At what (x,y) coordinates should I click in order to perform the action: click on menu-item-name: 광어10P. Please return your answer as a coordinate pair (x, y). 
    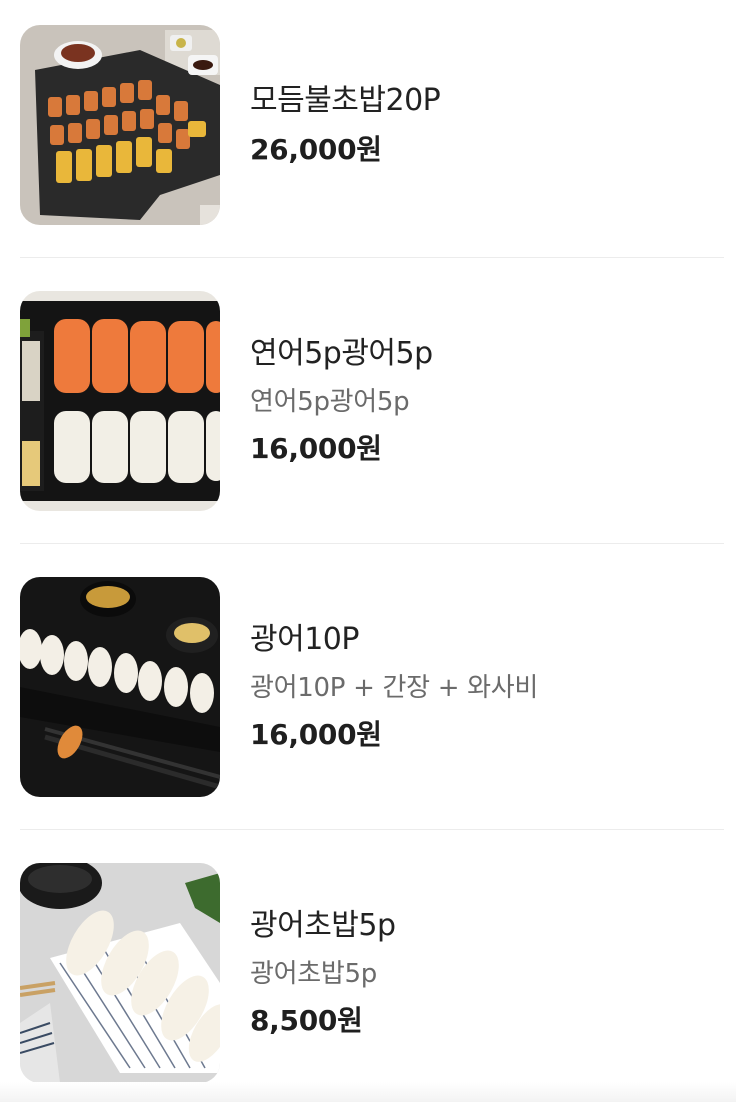
    Looking at the image, I should click on (304, 639).